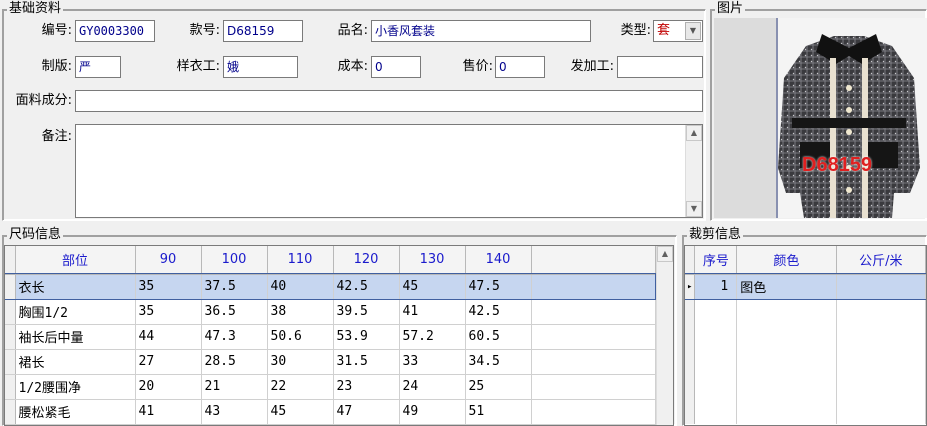 This screenshot has height=426, width=927. Describe the element at coordinates (432, 337) in the screenshot. I see `size-value-cell: 57.2` at that location.